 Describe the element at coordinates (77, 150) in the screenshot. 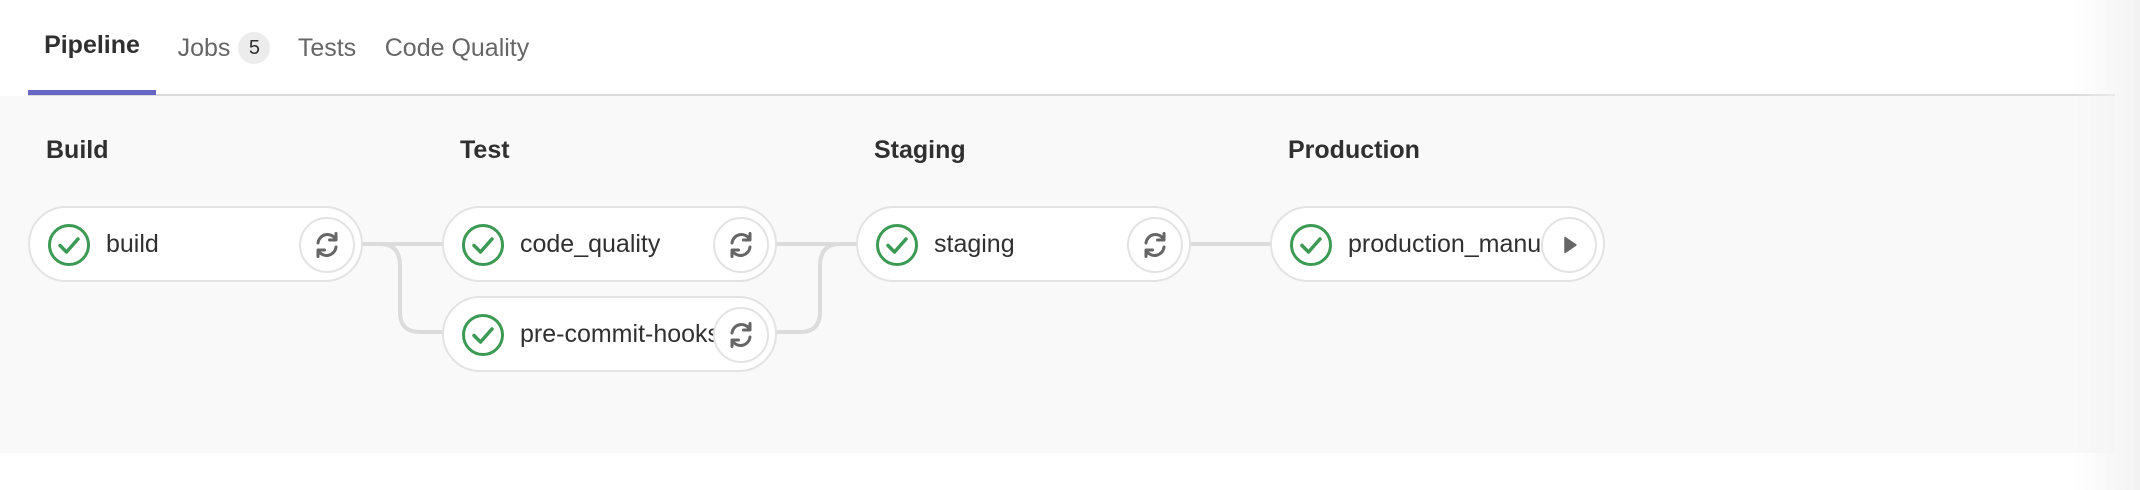

I see `stage-title-build: Build` at that location.